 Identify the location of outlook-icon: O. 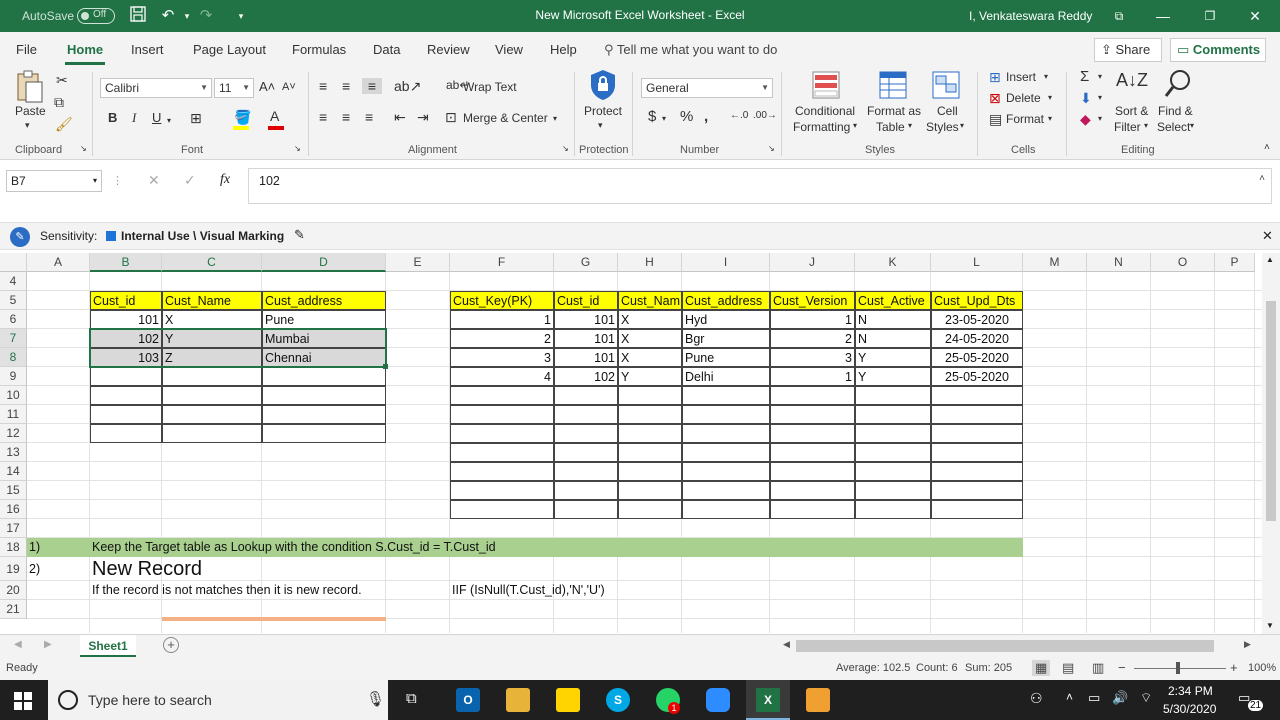
(468, 700).